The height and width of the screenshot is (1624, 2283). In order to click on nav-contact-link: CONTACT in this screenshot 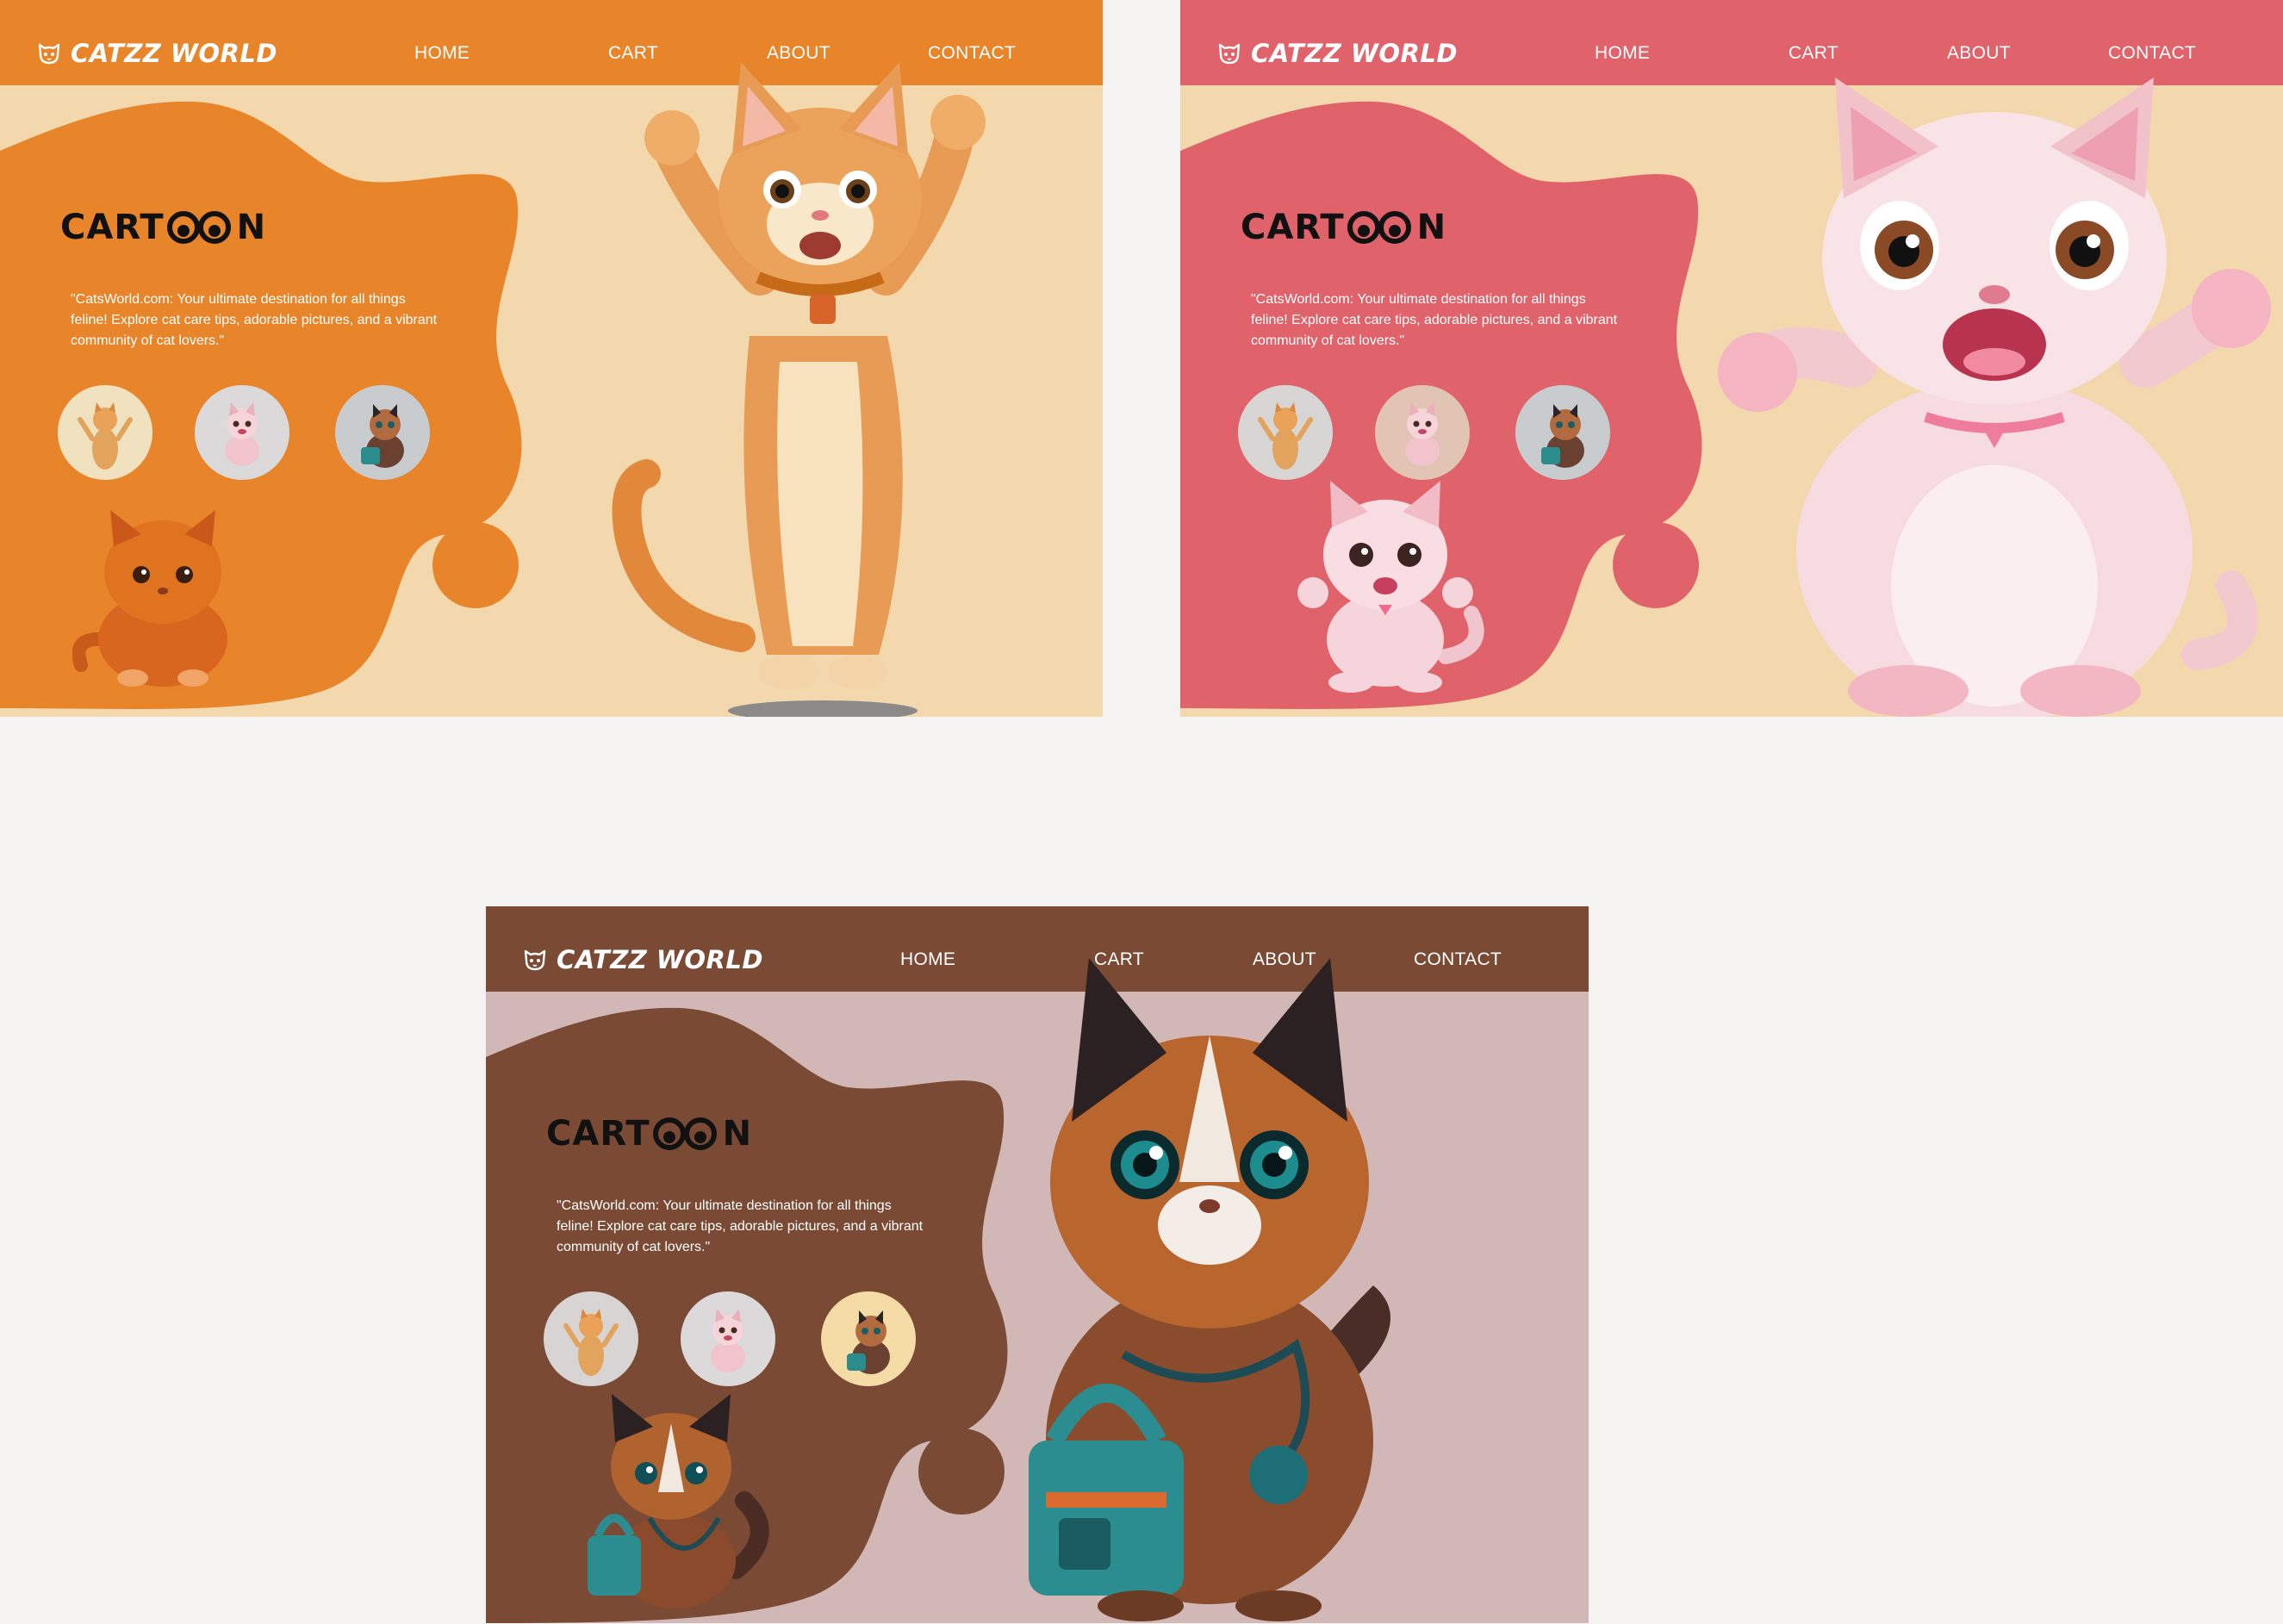, I will do `click(1458, 960)`.